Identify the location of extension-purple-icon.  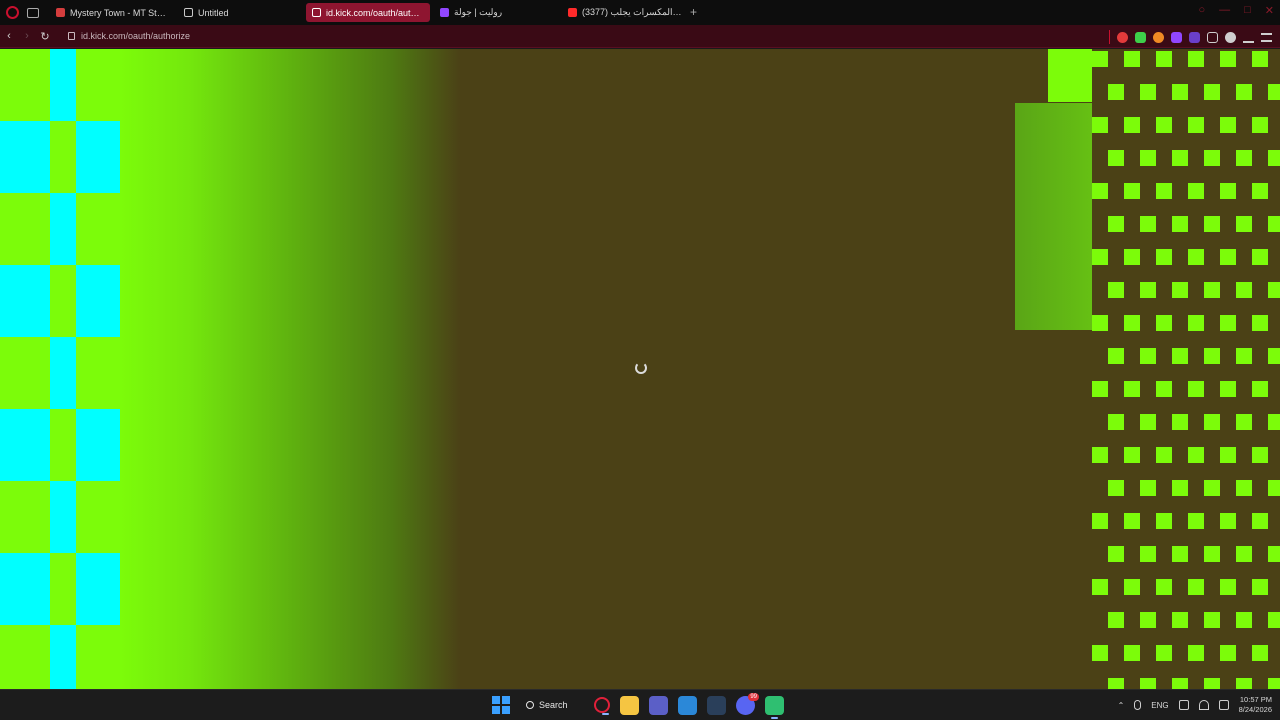
(1176, 37).